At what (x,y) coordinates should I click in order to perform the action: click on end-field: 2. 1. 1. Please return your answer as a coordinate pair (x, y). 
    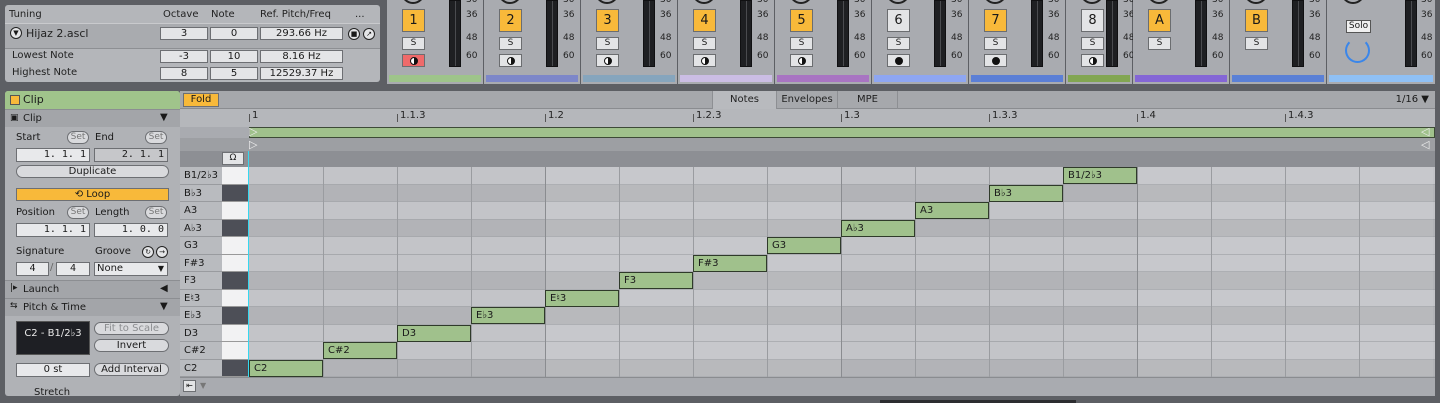
    Looking at the image, I should click on (131, 155).